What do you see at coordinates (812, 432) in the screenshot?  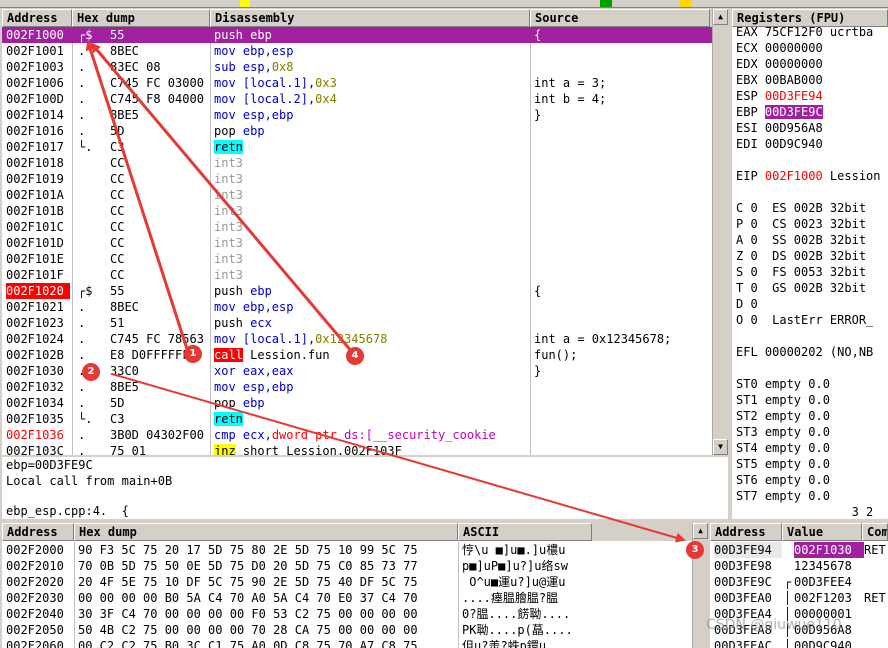 I see `register-line: ST3 empty 0.0` at bounding box center [812, 432].